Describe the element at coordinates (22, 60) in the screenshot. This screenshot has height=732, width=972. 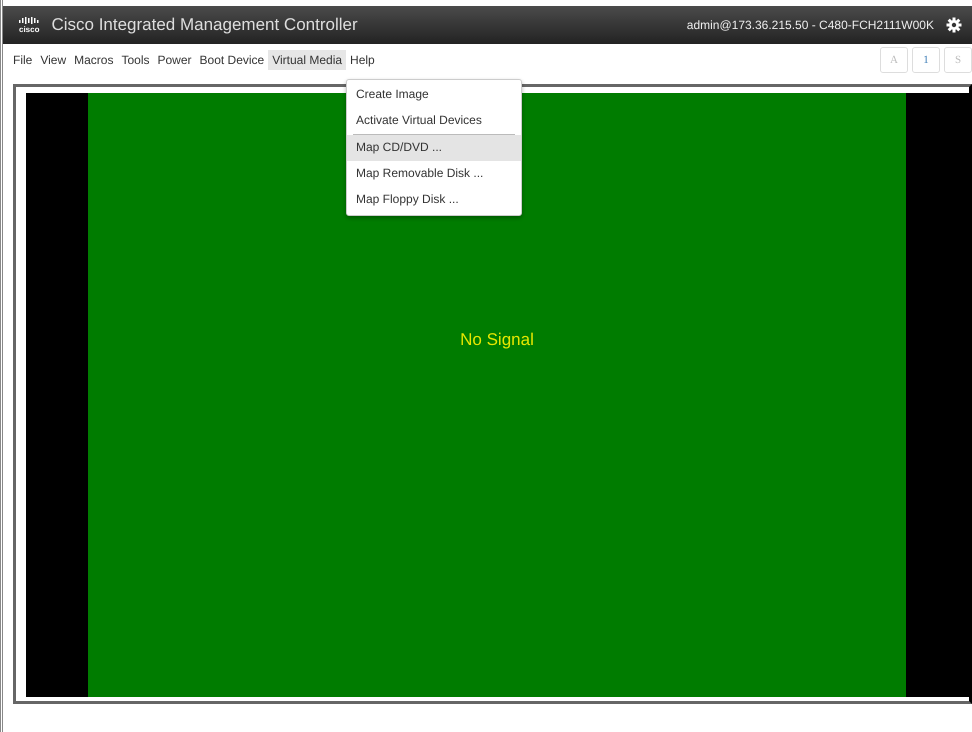
I see `menu-item: File` at that location.